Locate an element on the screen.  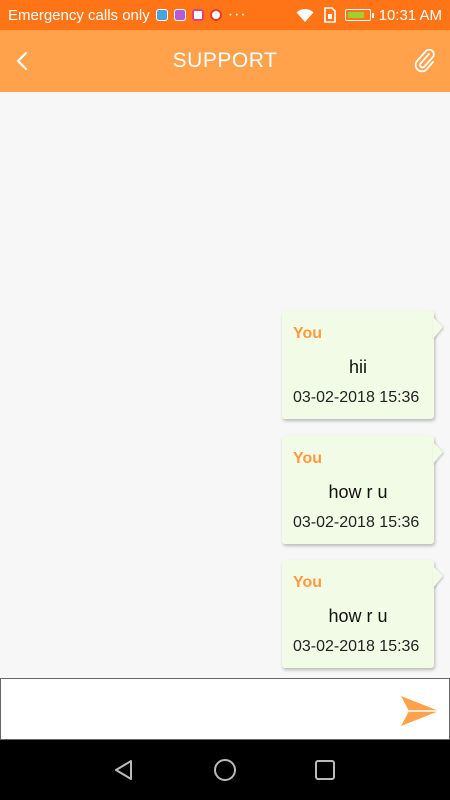
paperclip-icon is located at coordinates (424, 61).